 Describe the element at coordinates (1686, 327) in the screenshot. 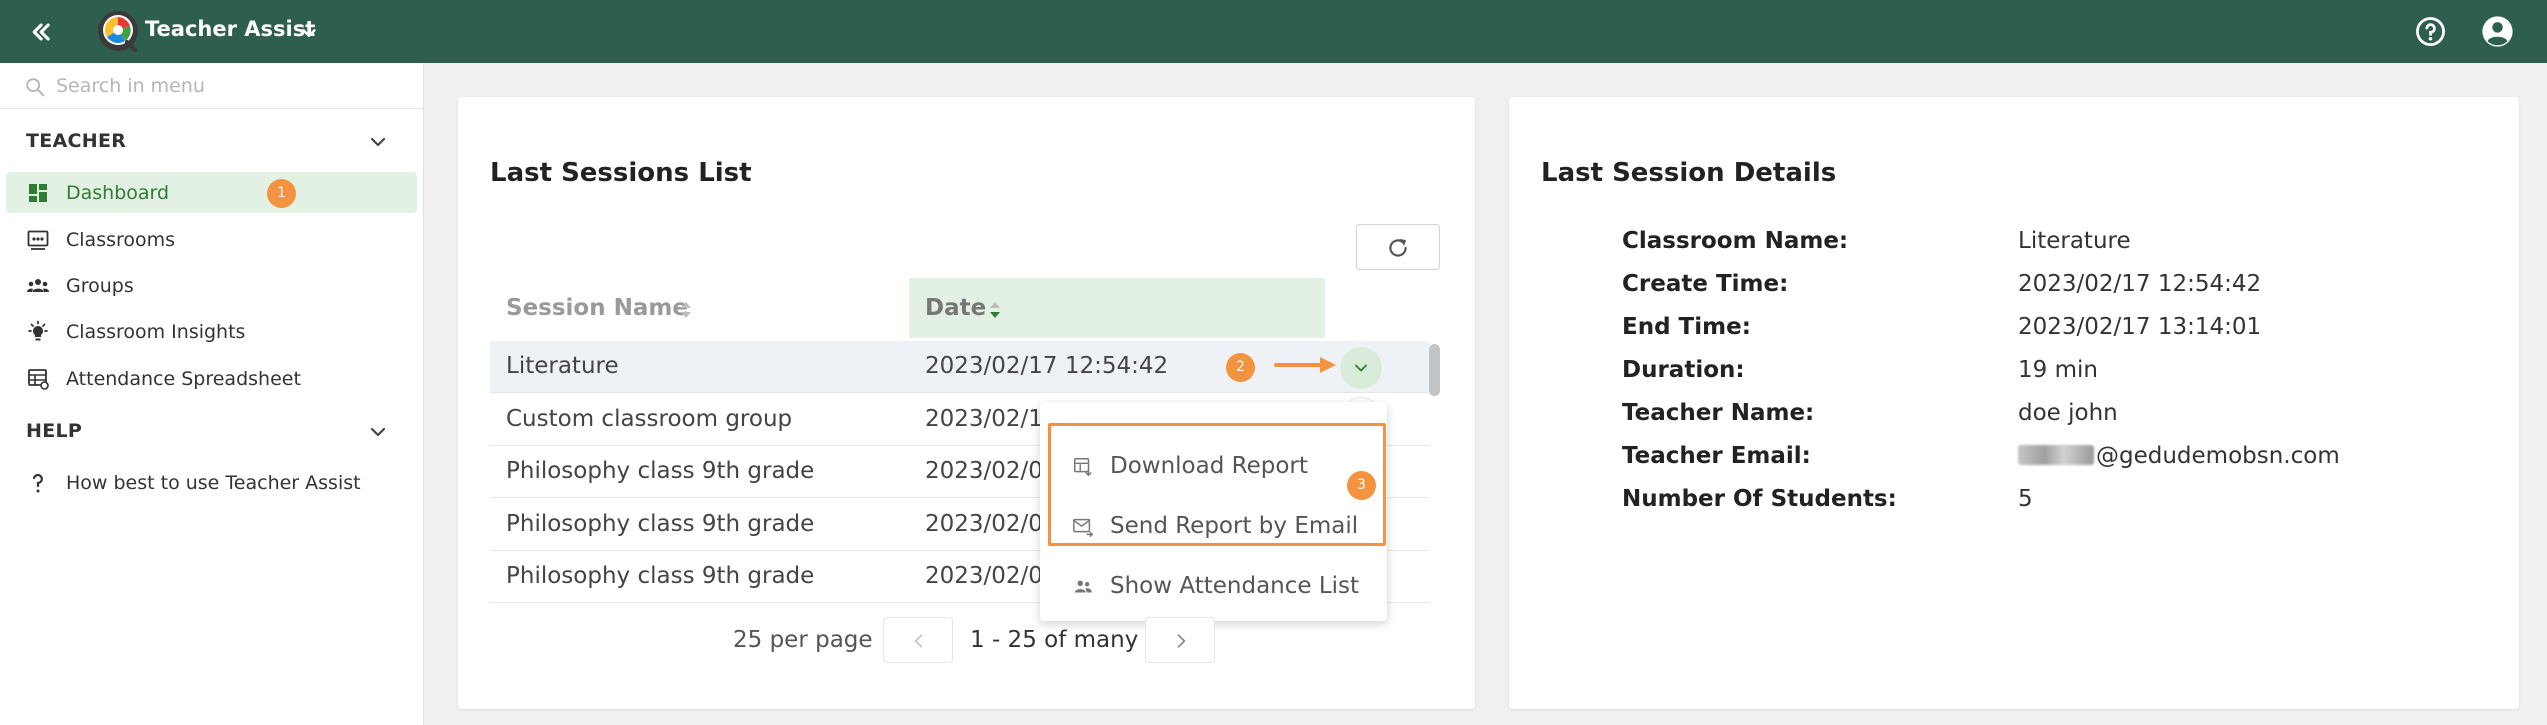

I see `detail-label: End Time:` at that location.